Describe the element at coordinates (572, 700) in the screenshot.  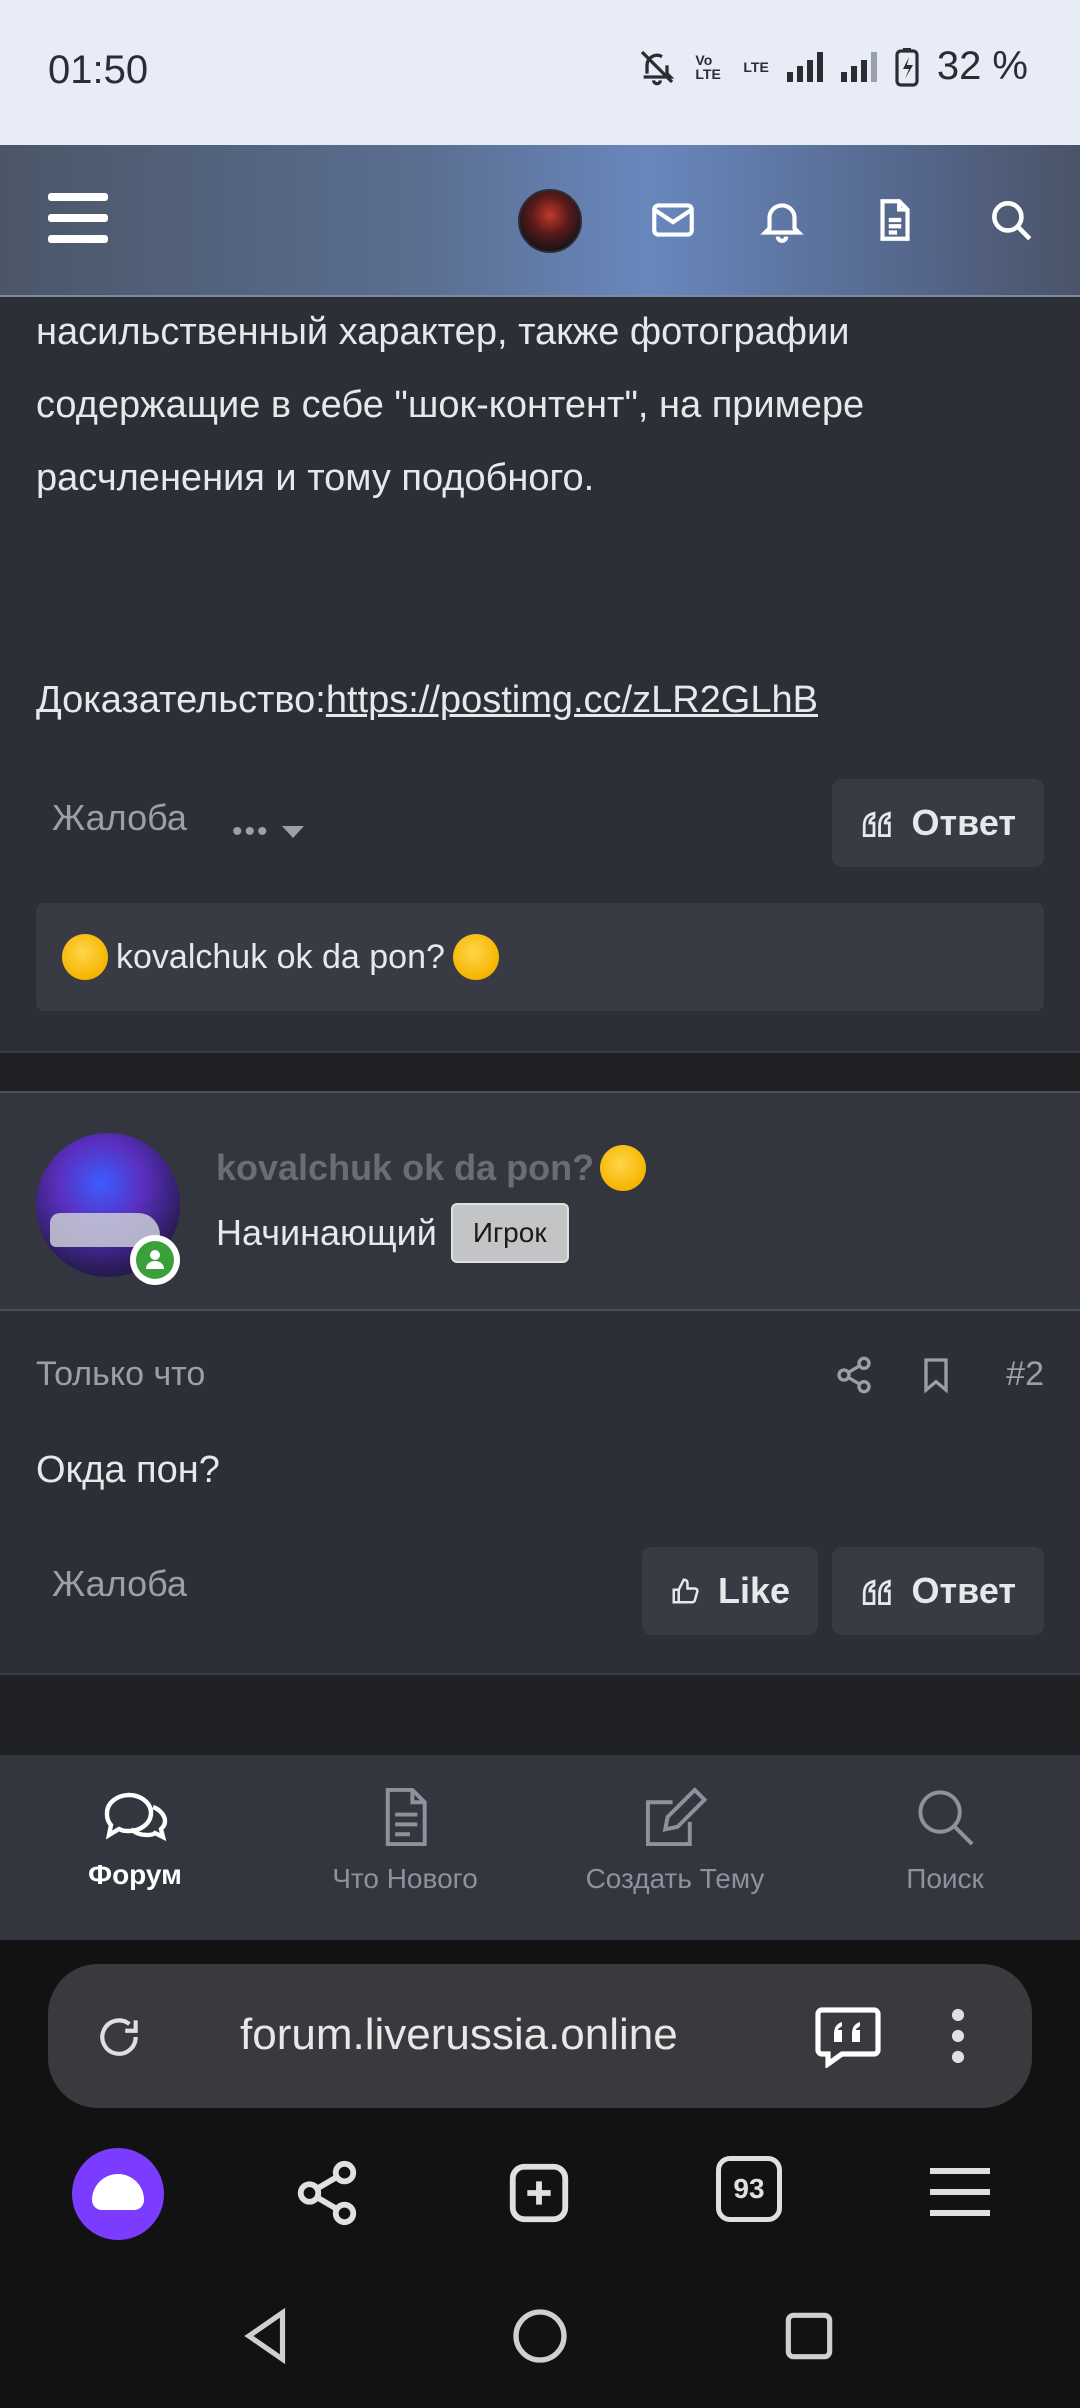
I see `proof-link: https://postimg.cc/zLR2GLhB` at that location.